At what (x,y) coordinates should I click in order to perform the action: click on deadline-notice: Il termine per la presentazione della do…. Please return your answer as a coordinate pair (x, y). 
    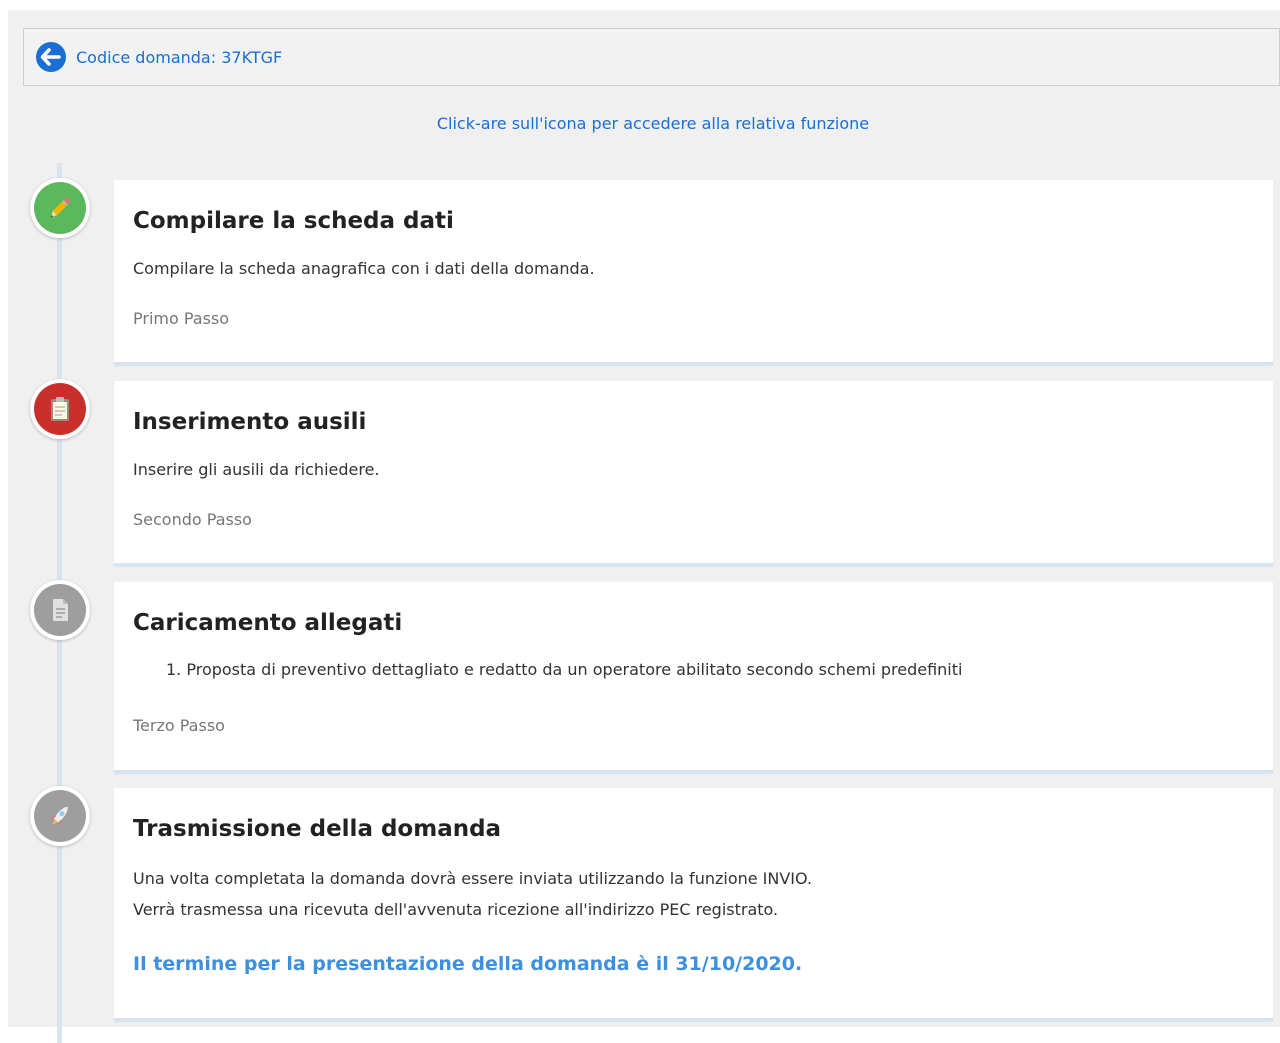
    Looking at the image, I should click on (468, 964).